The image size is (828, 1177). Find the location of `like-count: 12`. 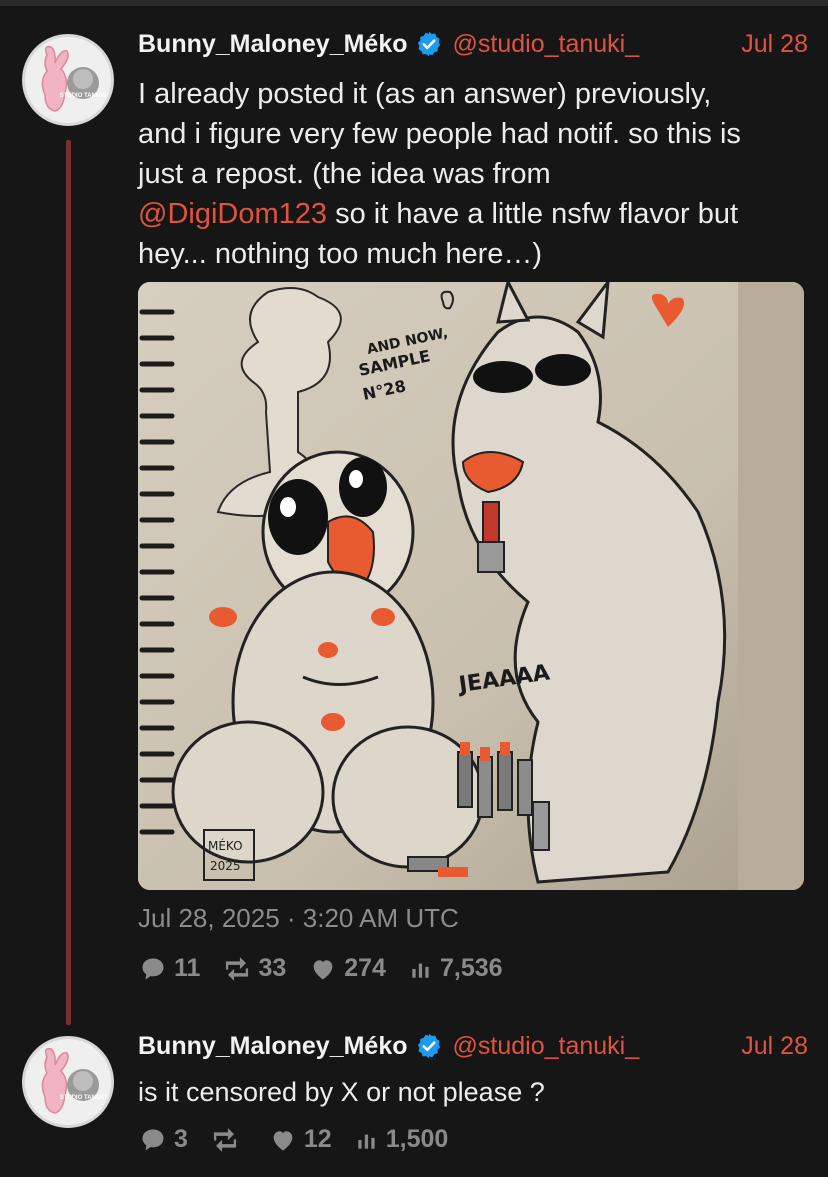

like-count: 12 is located at coordinates (317, 1139).